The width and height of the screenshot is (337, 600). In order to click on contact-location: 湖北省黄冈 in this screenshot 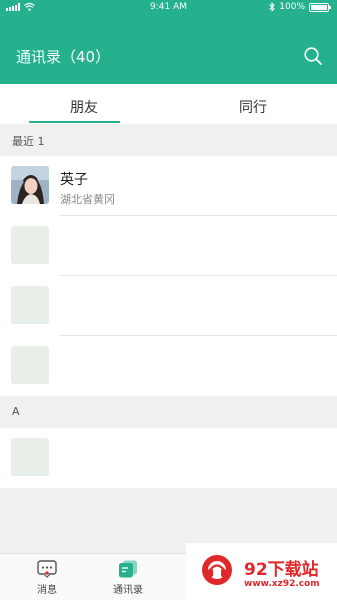, I will do `click(87, 199)`.